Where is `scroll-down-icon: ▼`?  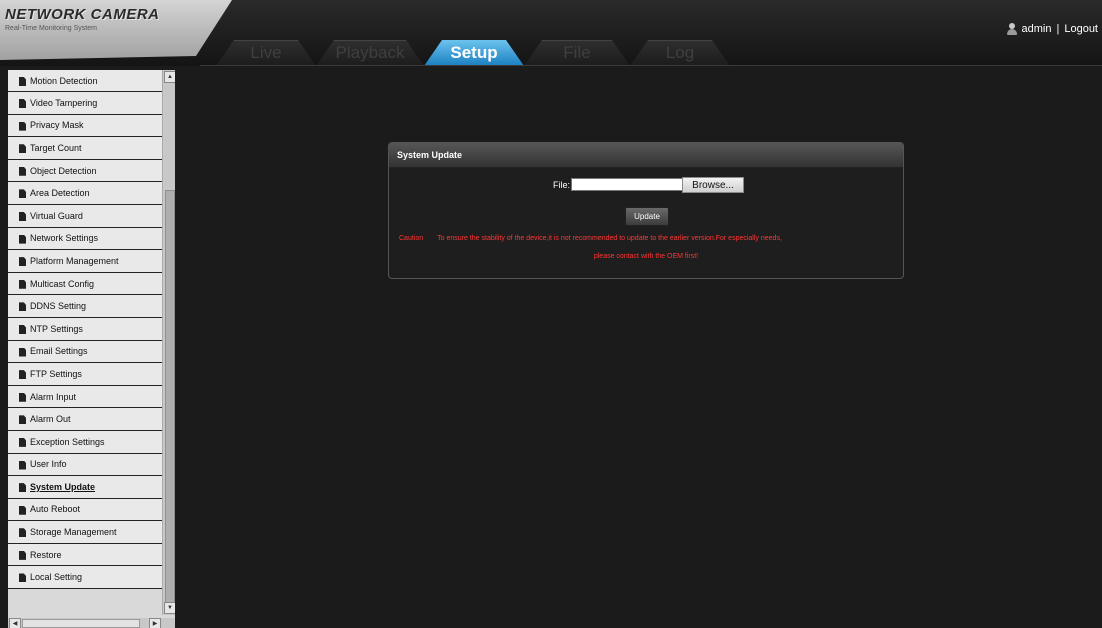
scroll-down-icon: ▼ is located at coordinates (169, 608).